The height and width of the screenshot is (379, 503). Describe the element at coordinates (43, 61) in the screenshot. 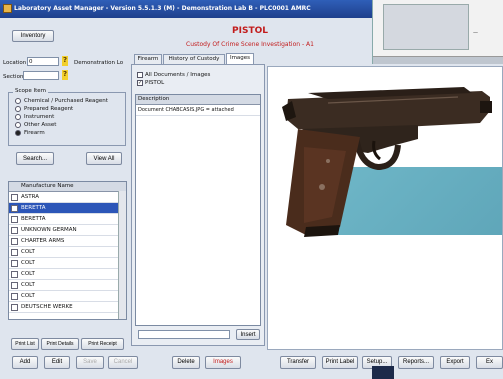

I see `location-input: 0` at that location.